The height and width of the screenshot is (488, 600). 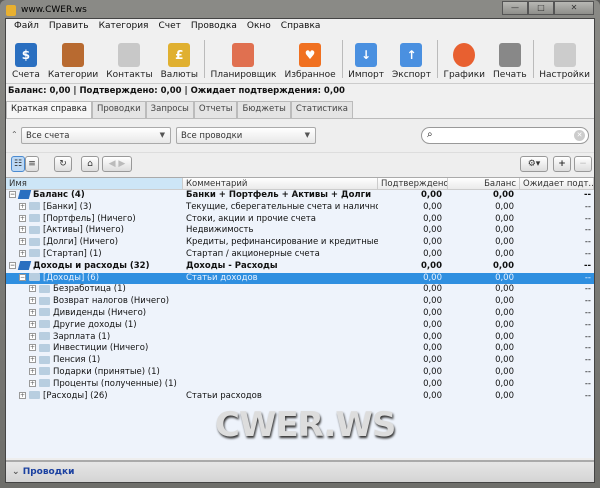 What do you see at coordinates (574, 8) in the screenshot?
I see `close-button: ✕` at bounding box center [574, 8].